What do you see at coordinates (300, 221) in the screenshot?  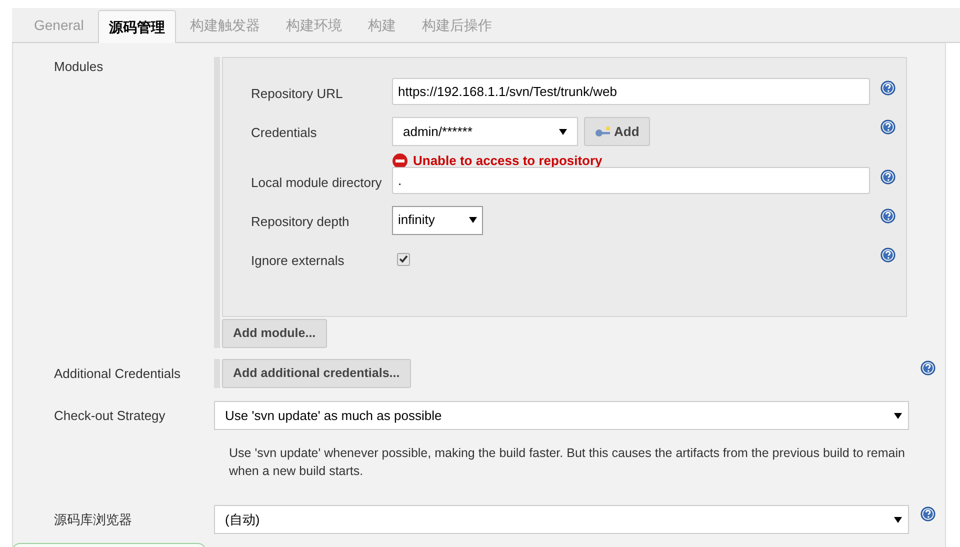 I see `field-label: Repository depth` at bounding box center [300, 221].